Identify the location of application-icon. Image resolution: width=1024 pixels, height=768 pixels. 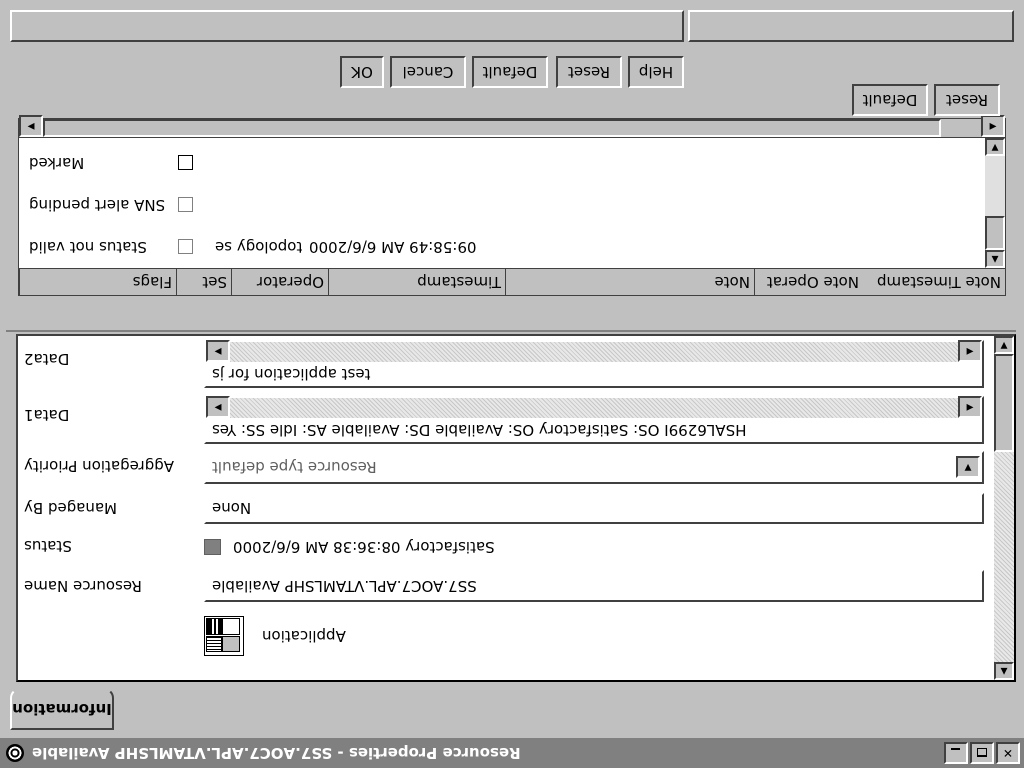
(224, 636).